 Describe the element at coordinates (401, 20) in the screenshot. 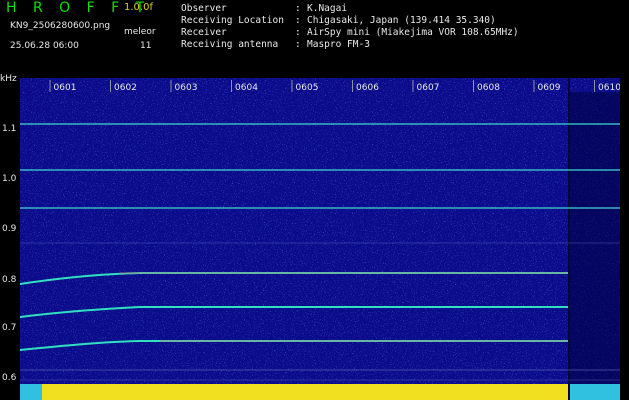

I see `info-value: Chigasaki, Japan (139.414 35.340)` at that location.